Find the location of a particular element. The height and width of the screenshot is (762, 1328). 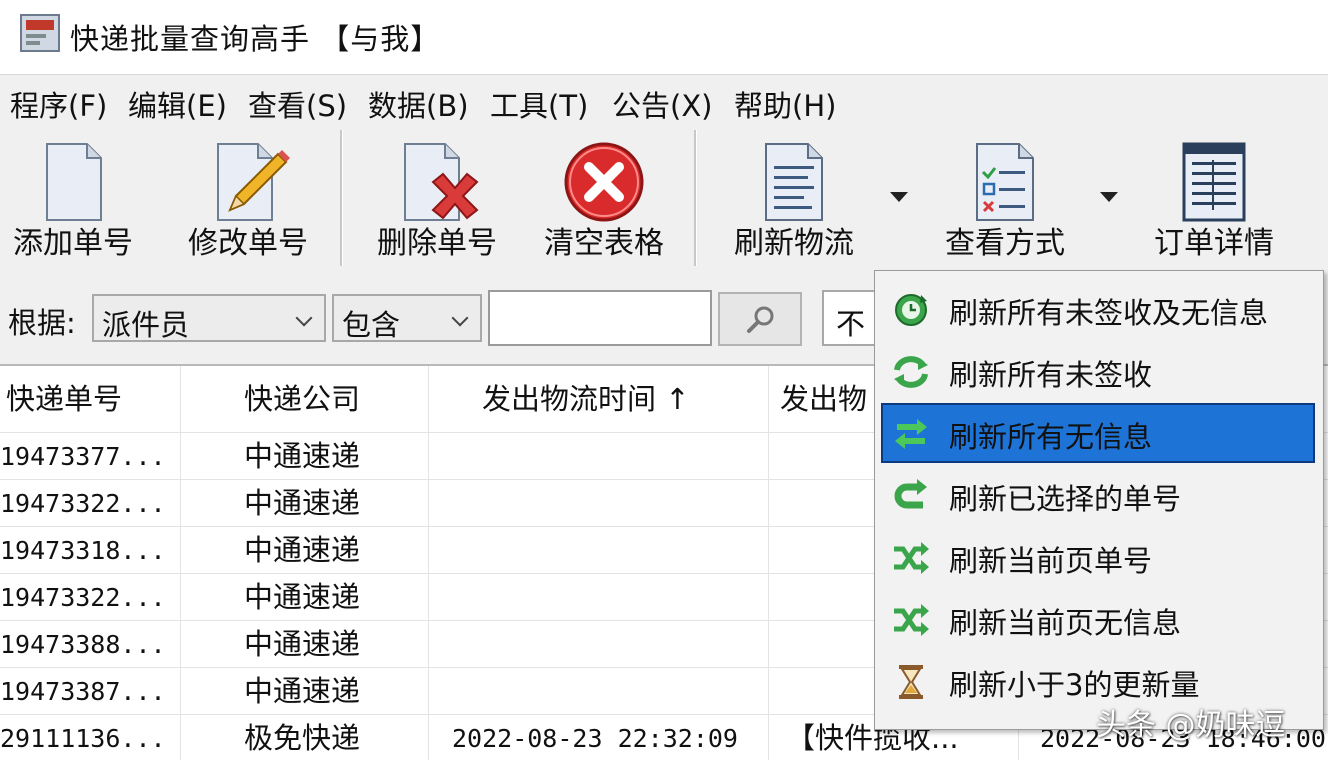

menu-item-refresh-current-page: 刷新当前页单号 is located at coordinates (1098, 557).